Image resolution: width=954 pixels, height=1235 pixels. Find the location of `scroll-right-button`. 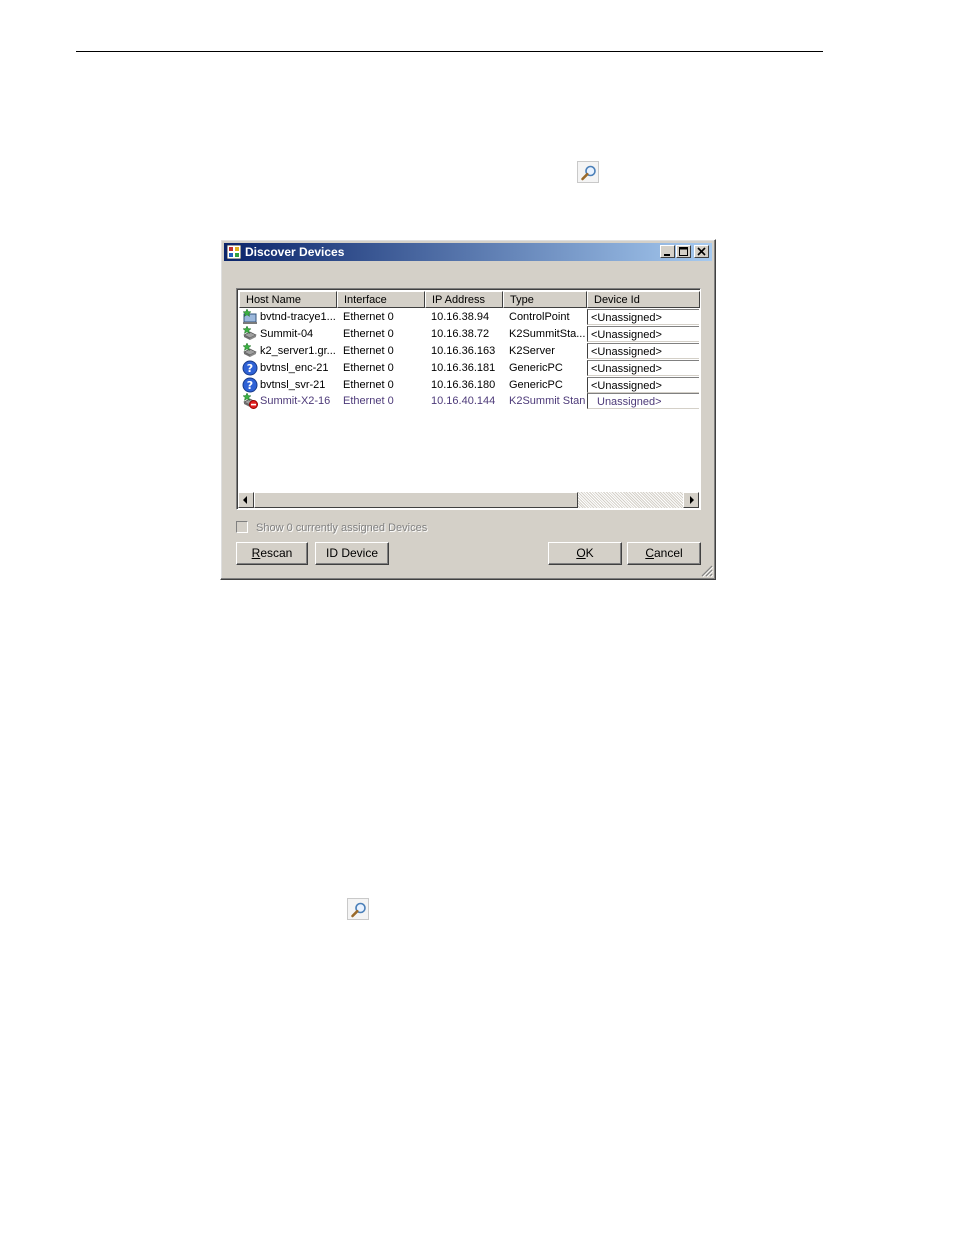

scroll-right-button is located at coordinates (691, 500).